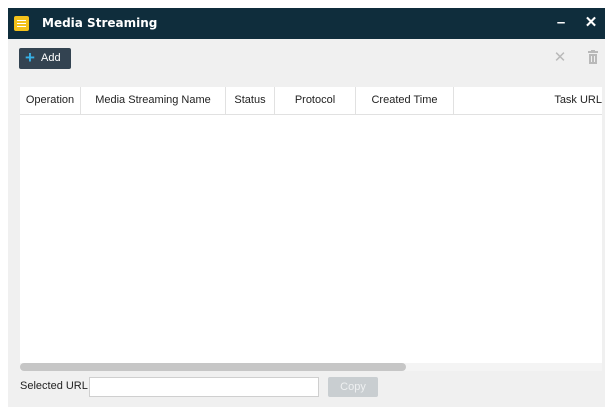 This screenshot has width=605, height=407. I want to click on app-icon, so click(21, 23).